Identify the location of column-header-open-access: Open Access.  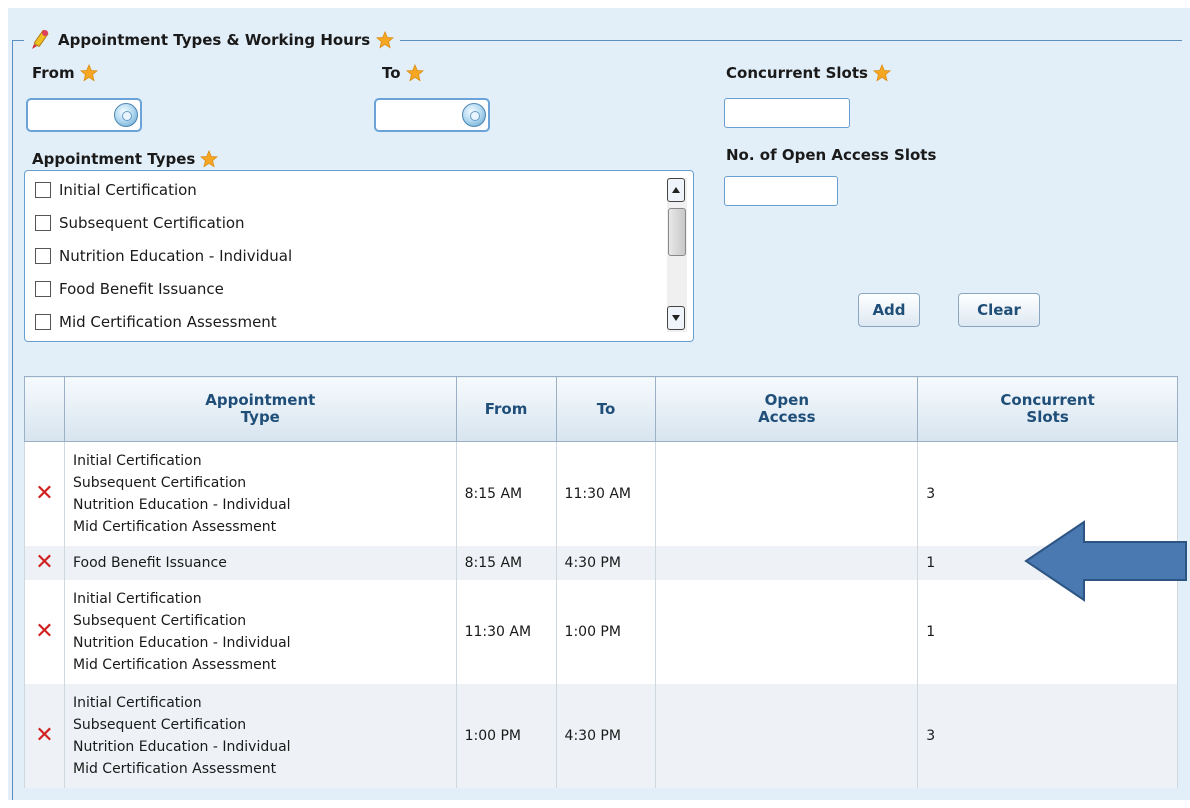
(787, 409).